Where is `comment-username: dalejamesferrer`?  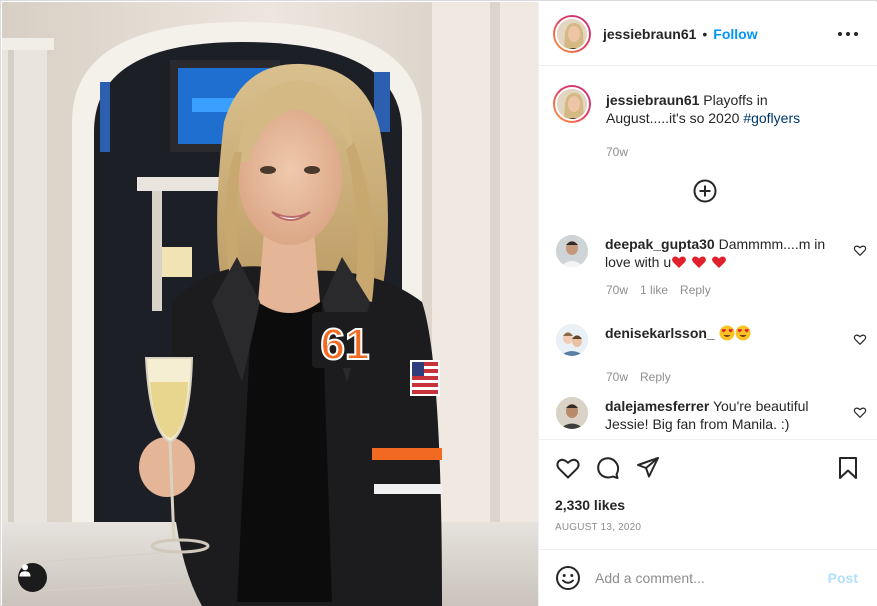
comment-username: dalejamesferrer is located at coordinates (657, 406).